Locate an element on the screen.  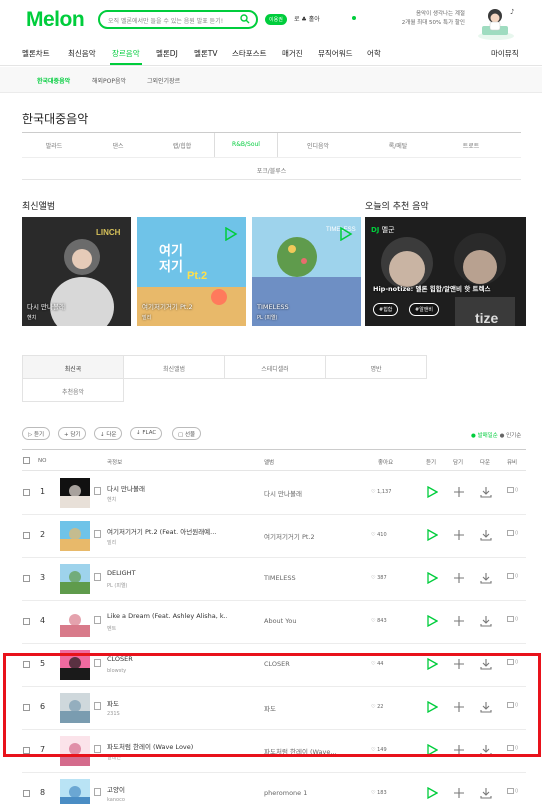
album-name: 여기저기거기 Pt.2 is located at coordinates (311, 536).